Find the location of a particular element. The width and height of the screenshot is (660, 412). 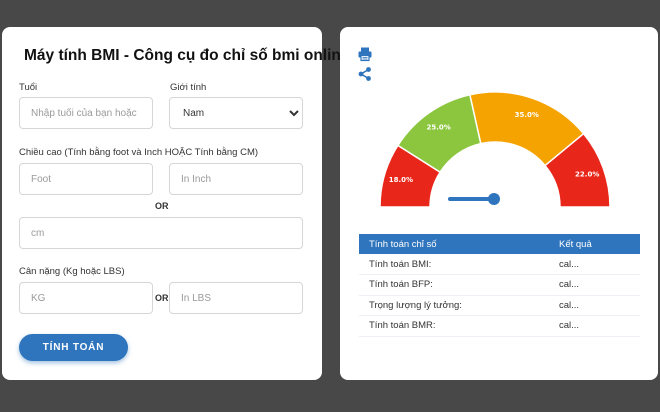

weight-lbs-input is located at coordinates (236, 298).